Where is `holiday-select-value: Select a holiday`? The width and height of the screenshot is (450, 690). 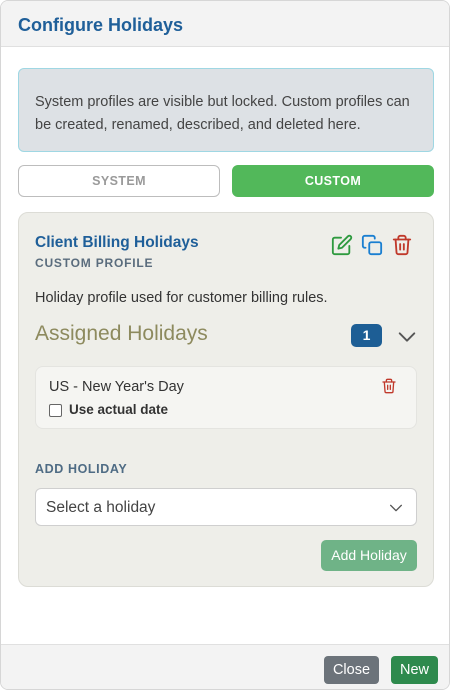
holiday-select-value: Select a holiday is located at coordinates (101, 507).